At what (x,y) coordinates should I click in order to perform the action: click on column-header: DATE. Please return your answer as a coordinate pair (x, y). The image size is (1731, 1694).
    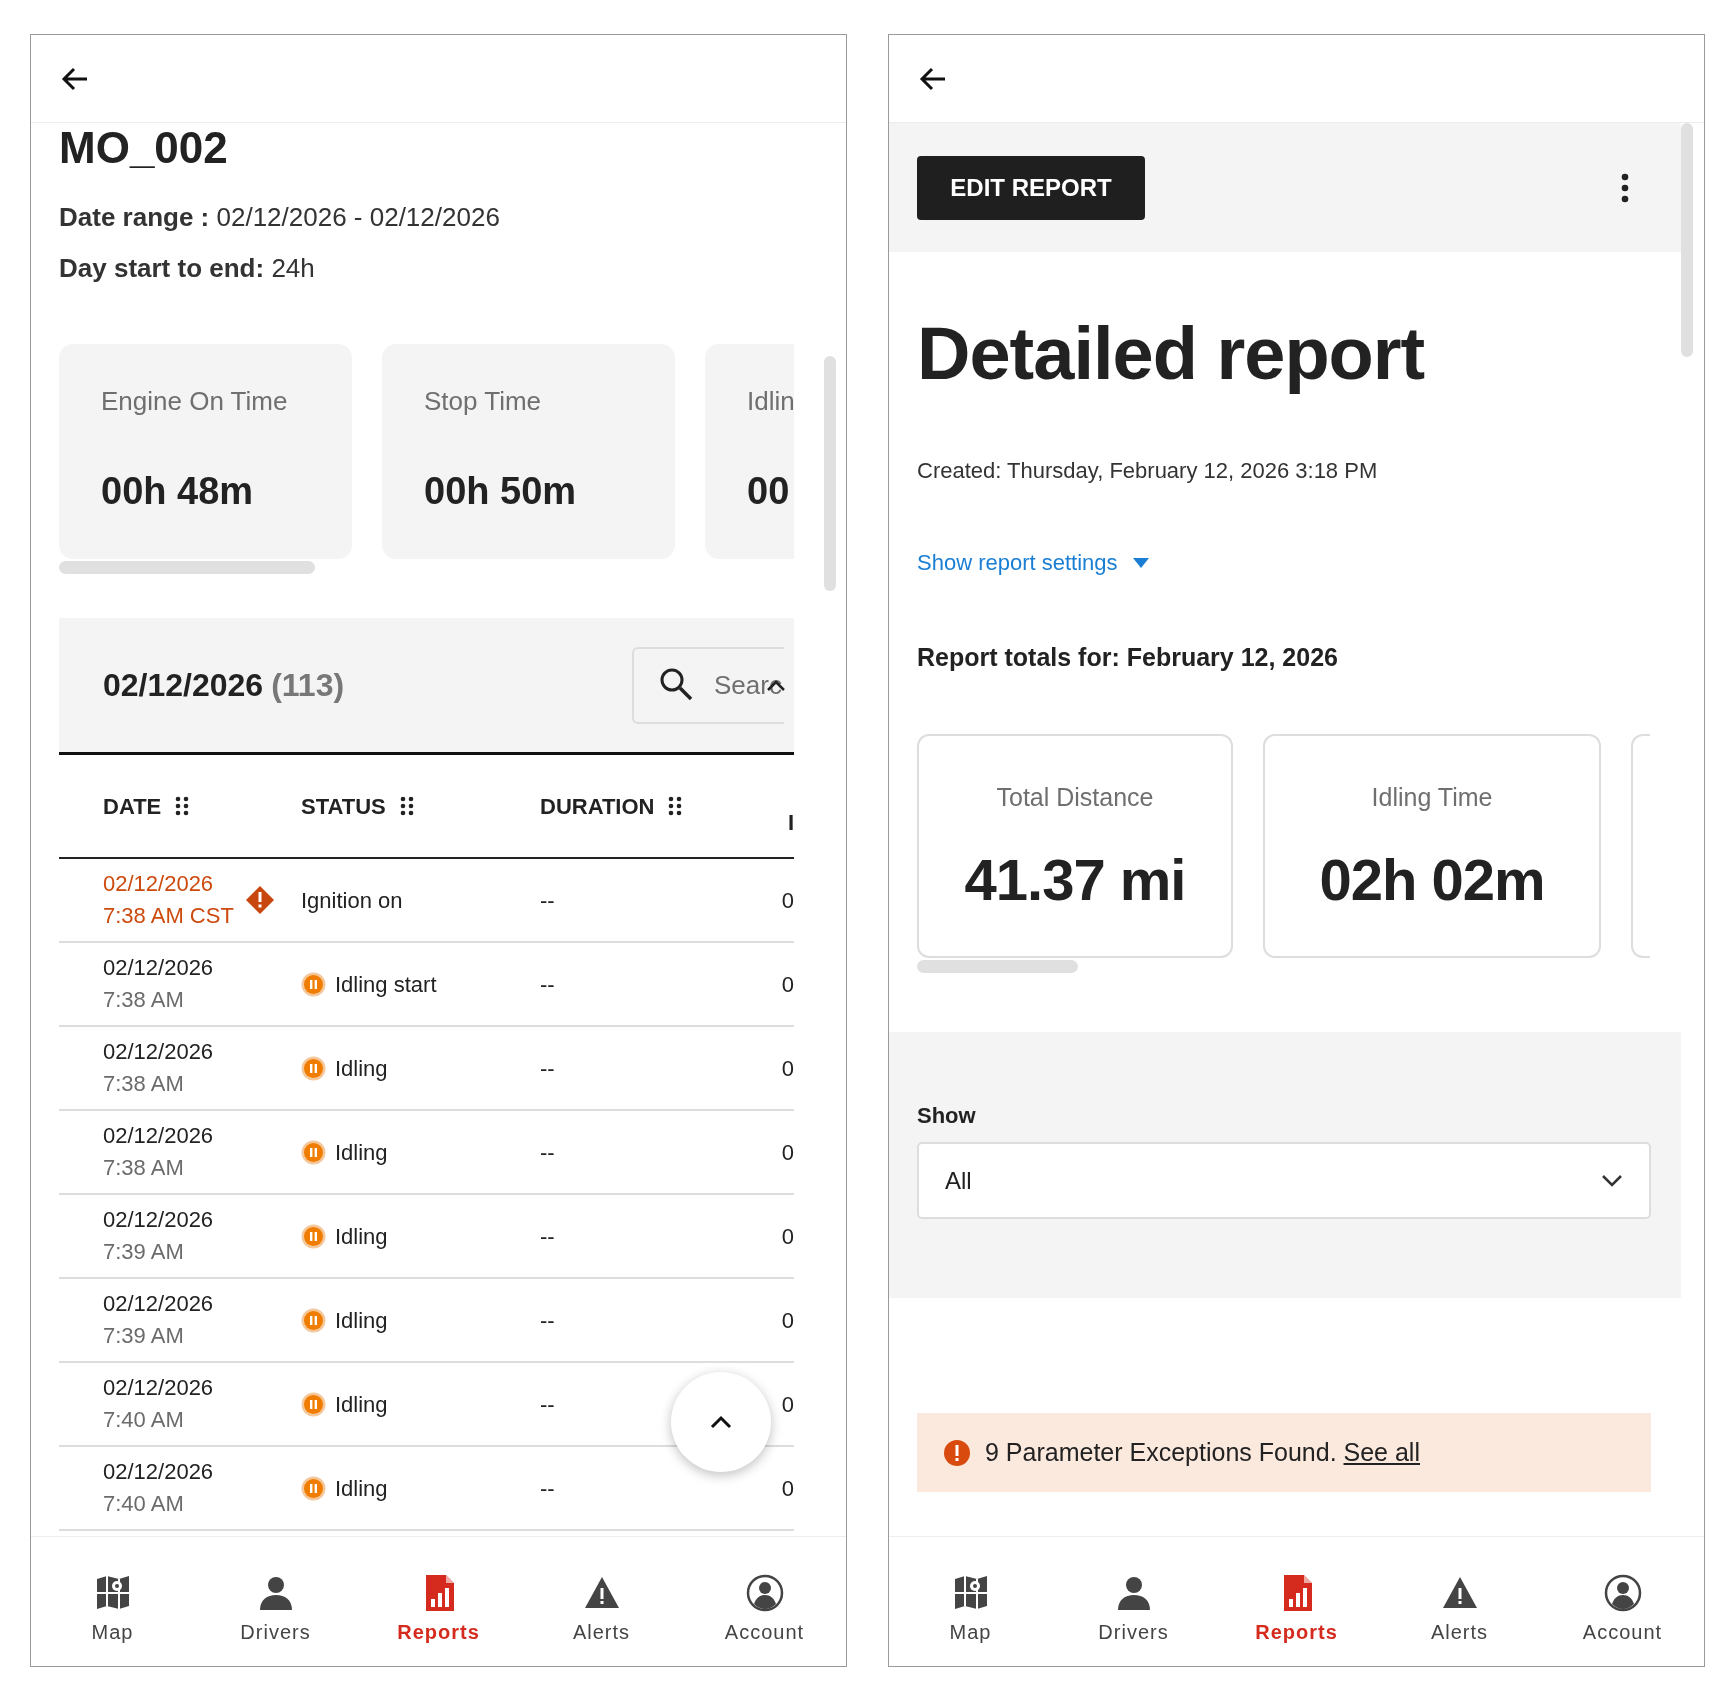
    Looking at the image, I should click on (132, 806).